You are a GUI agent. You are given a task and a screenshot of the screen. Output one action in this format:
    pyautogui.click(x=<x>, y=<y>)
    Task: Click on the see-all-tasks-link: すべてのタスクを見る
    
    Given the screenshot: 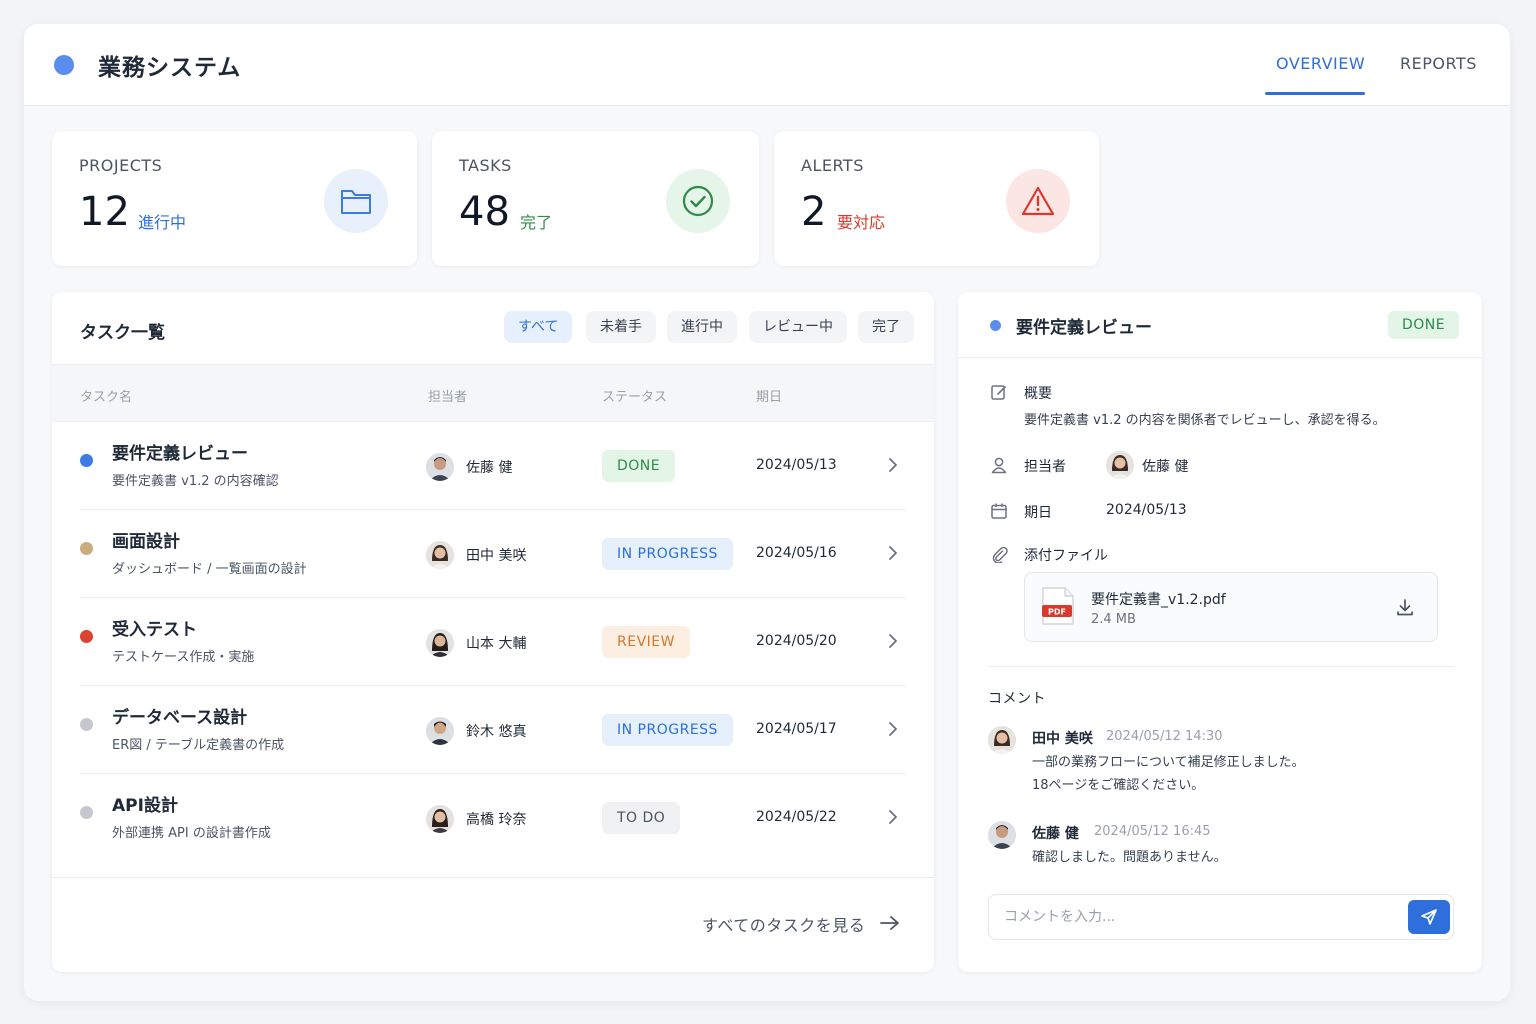 What is the action you would take?
    pyautogui.click(x=783, y=924)
    